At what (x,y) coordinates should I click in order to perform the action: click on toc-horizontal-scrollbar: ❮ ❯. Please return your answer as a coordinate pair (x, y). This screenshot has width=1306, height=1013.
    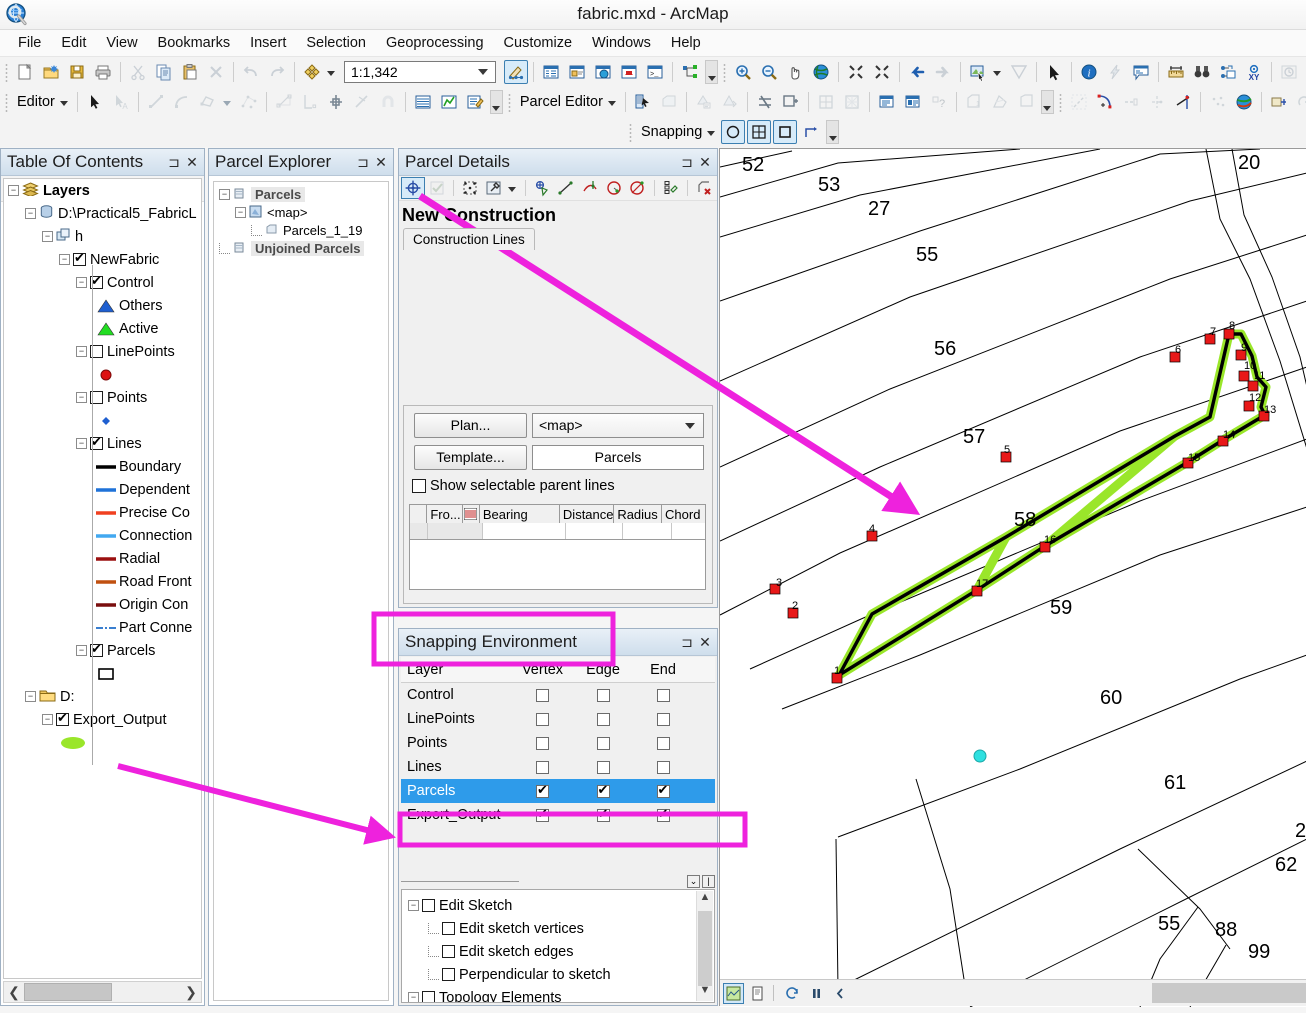
    Looking at the image, I should click on (102, 992).